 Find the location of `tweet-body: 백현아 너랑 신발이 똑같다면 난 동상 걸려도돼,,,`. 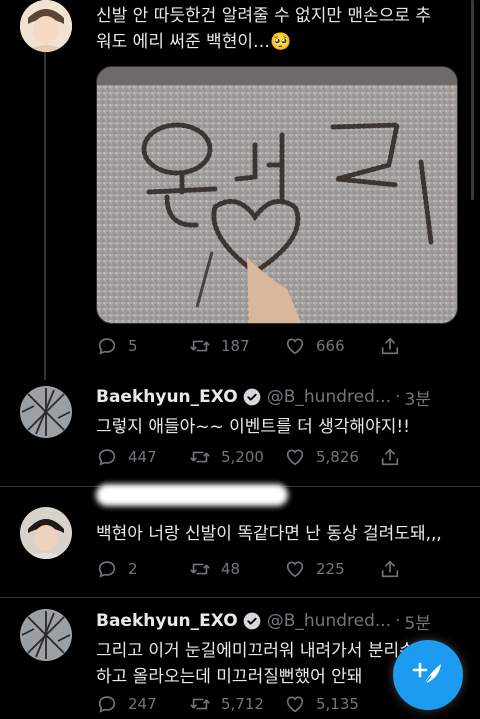

tweet-body: 백현아 너랑 신발이 똑같다면 난 동상 걸려도돼,,, is located at coordinates (281, 534).